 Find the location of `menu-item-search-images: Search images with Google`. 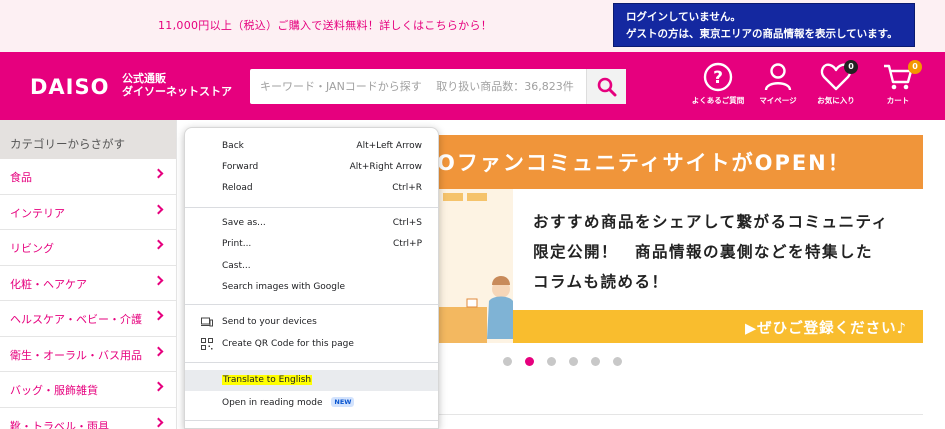

menu-item-search-images: Search images with Google is located at coordinates (311, 287).